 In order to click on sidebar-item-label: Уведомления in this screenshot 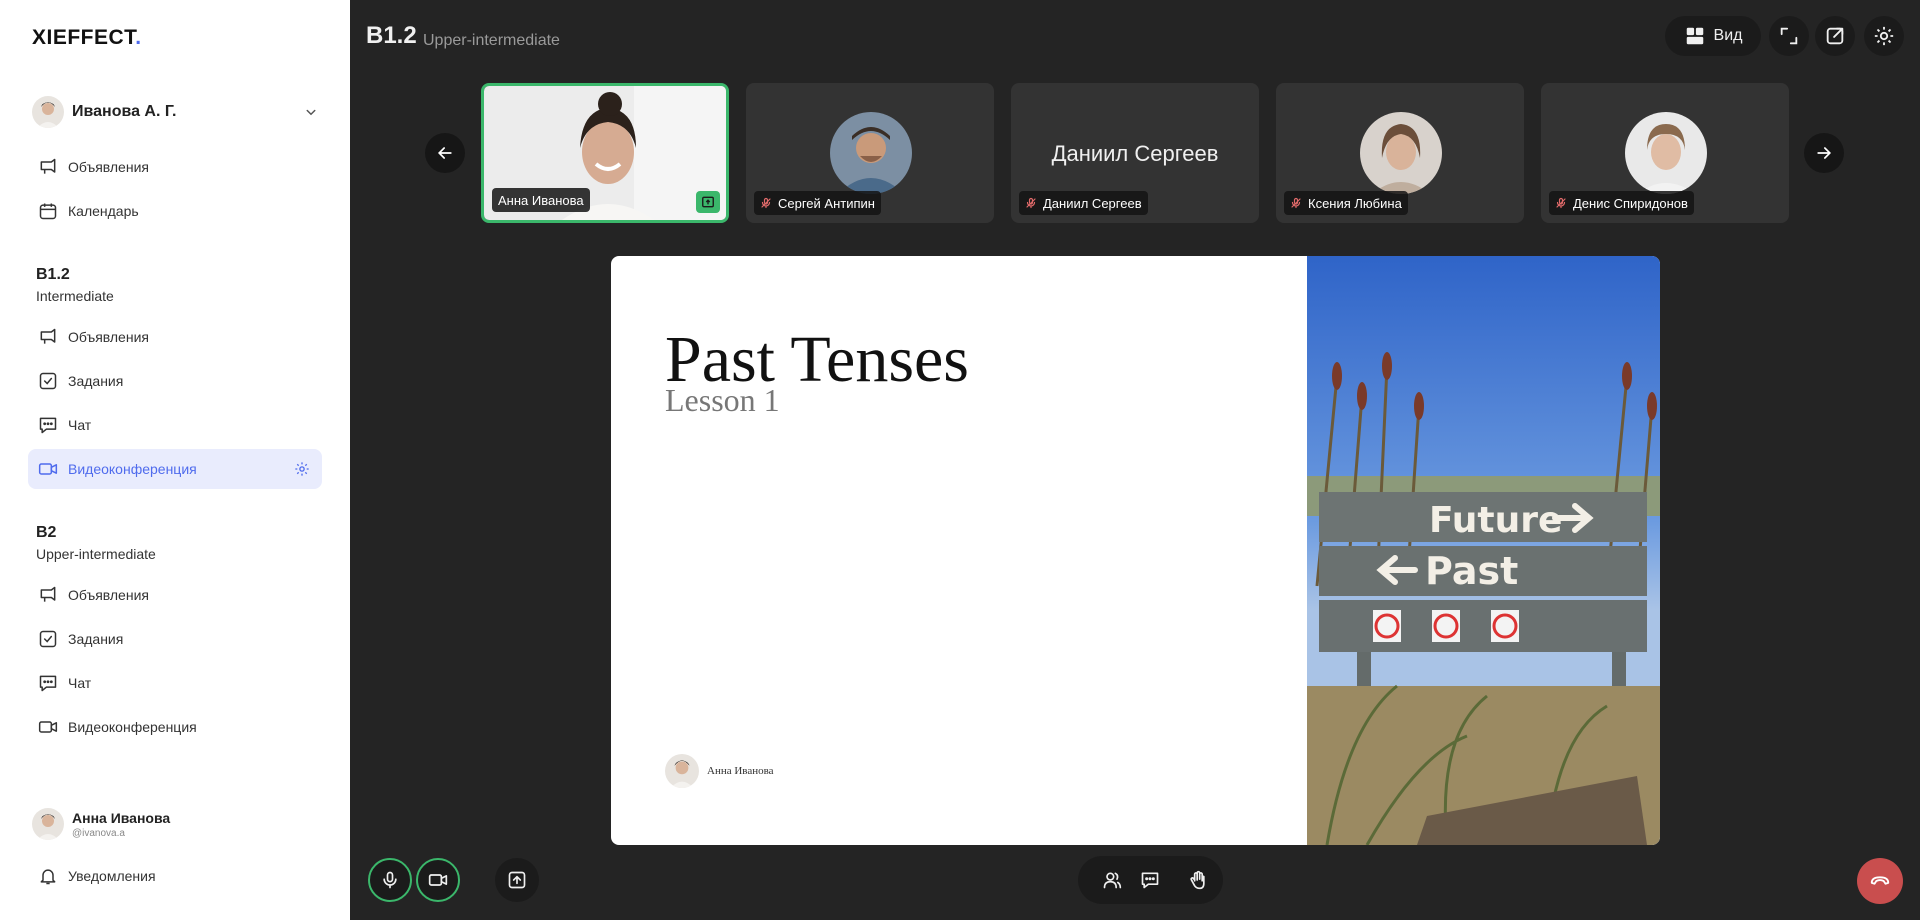, I will do `click(112, 876)`.